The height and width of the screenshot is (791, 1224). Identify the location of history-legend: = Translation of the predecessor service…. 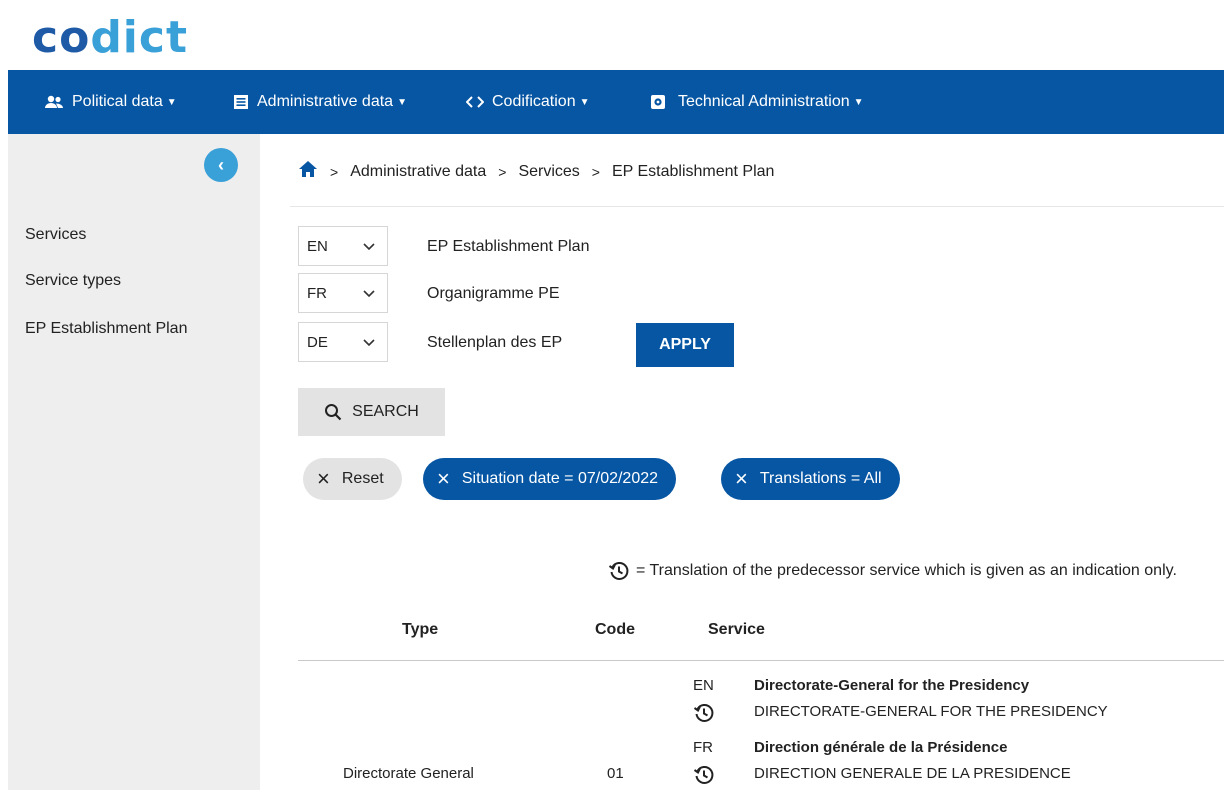
(892, 571).